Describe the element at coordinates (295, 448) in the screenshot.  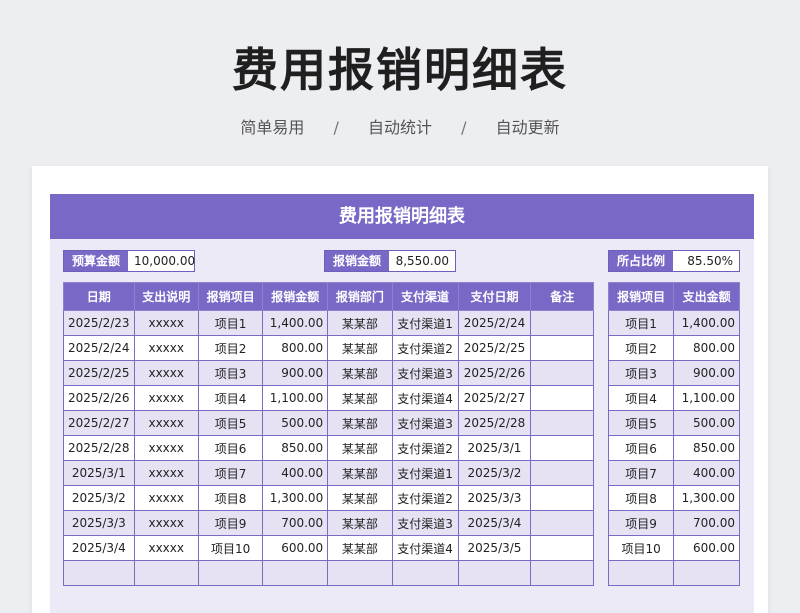
I see `table-cell: 850.00` at that location.